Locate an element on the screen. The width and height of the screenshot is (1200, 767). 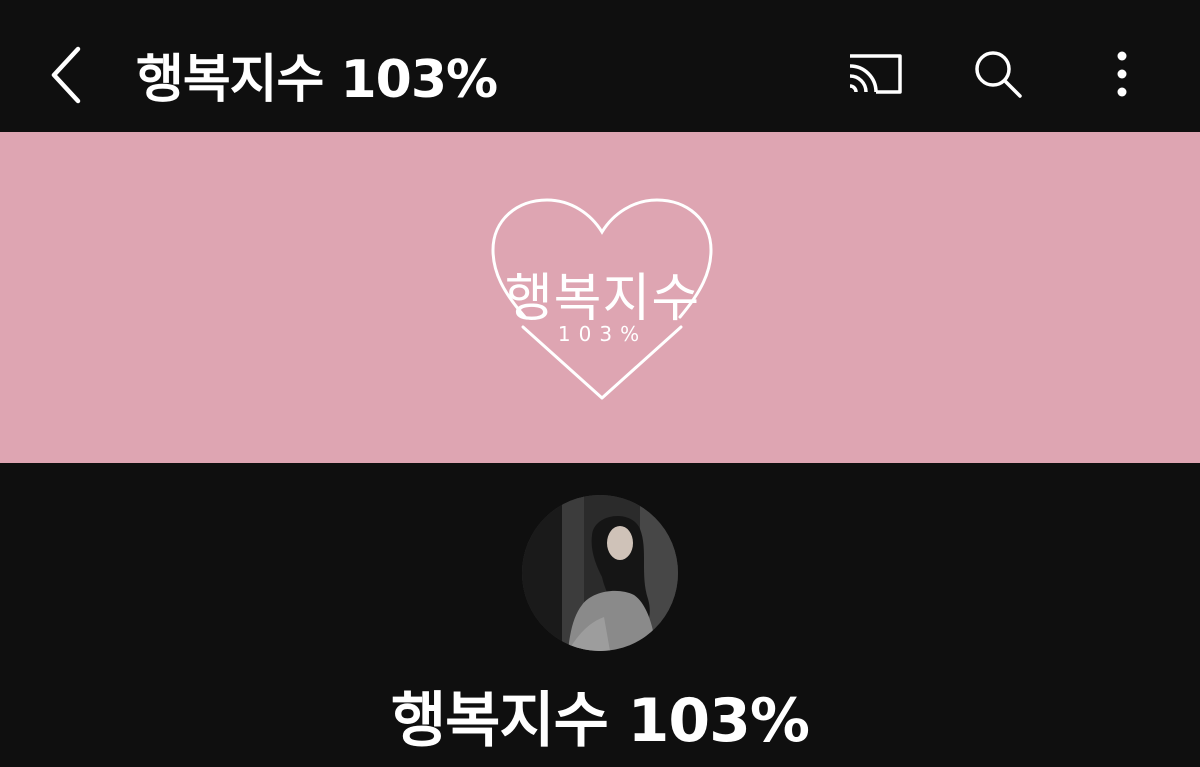
back-button is located at coordinates (66, 75).